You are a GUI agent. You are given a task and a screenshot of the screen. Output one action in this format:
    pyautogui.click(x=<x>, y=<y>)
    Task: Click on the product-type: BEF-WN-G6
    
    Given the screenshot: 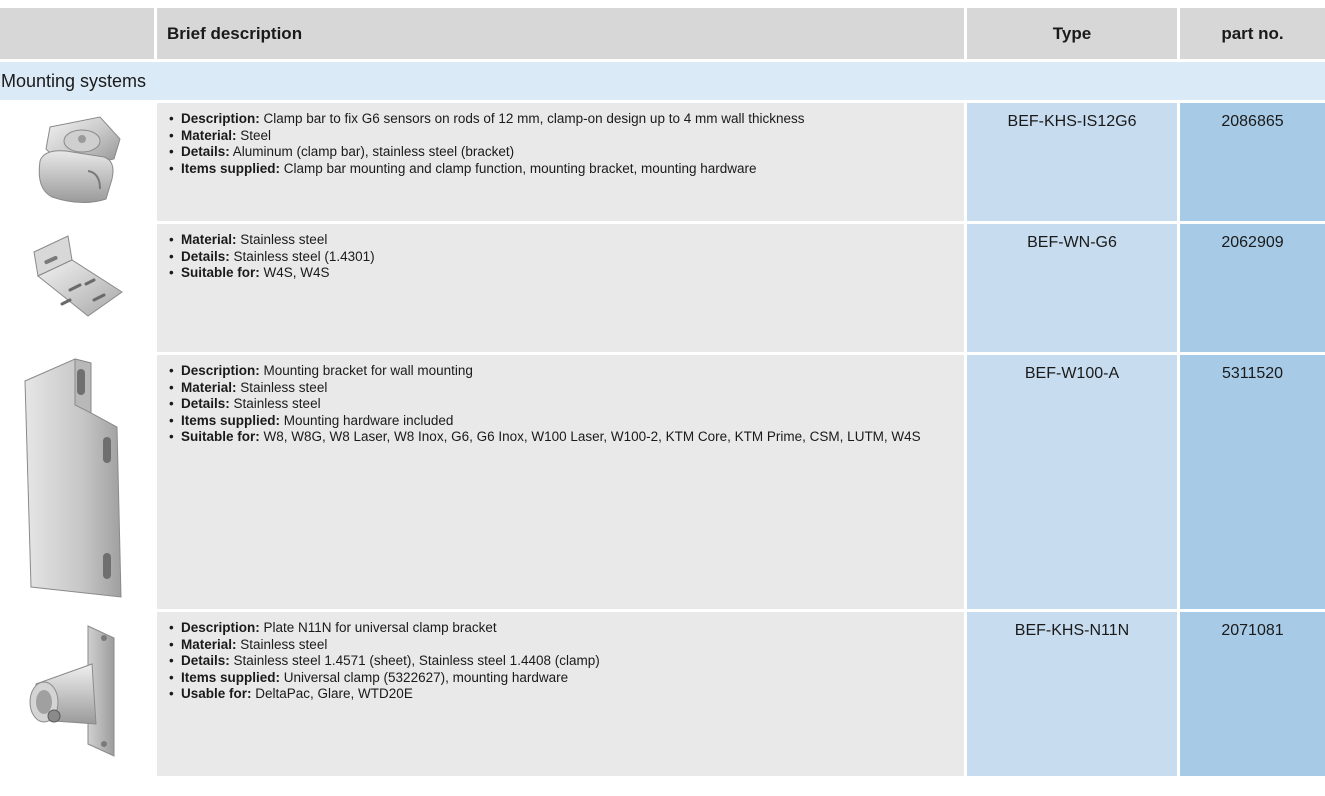 What is the action you would take?
    pyautogui.click(x=1073, y=288)
    